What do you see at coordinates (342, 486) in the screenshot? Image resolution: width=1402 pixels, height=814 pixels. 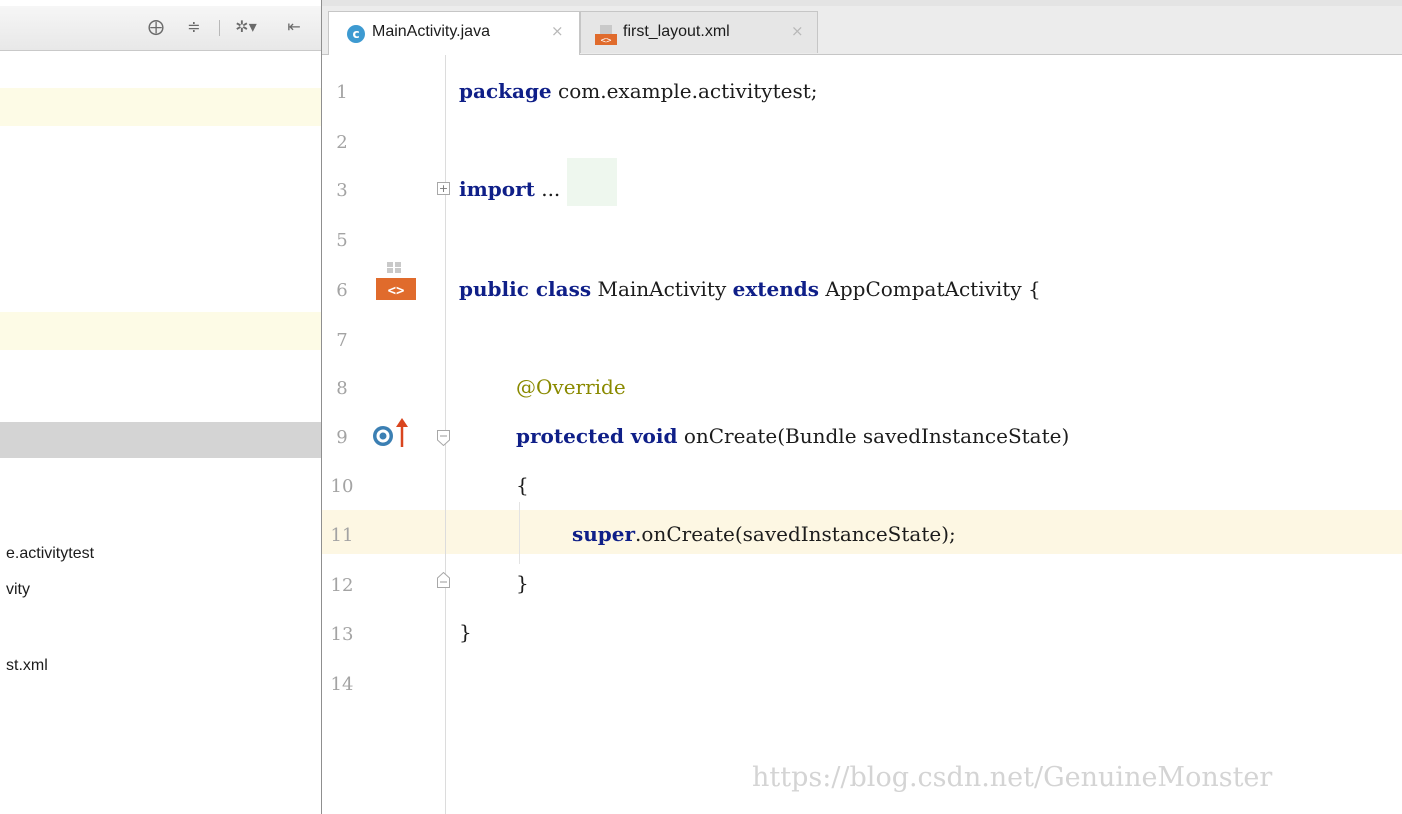 I see `line-number: 10` at bounding box center [342, 486].